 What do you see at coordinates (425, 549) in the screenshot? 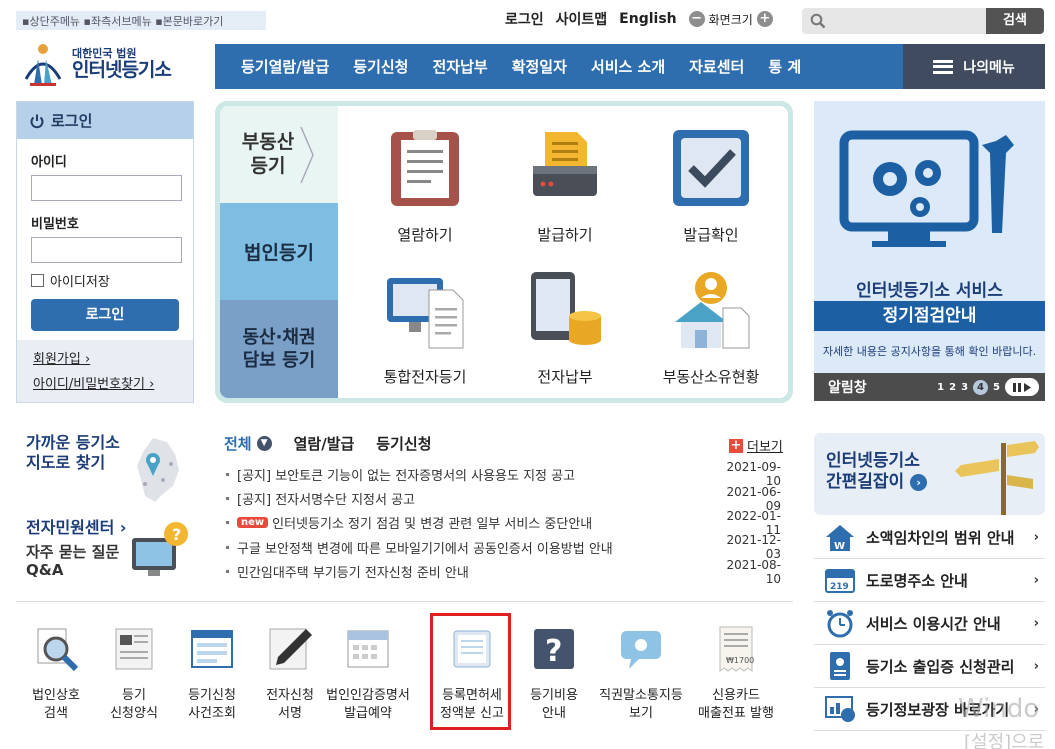
I see `notice-title: 구글 보안정책 변경에 따른 모바일기기에서 공동인증서 이용방법 안내` at bounding box center [425, 549].